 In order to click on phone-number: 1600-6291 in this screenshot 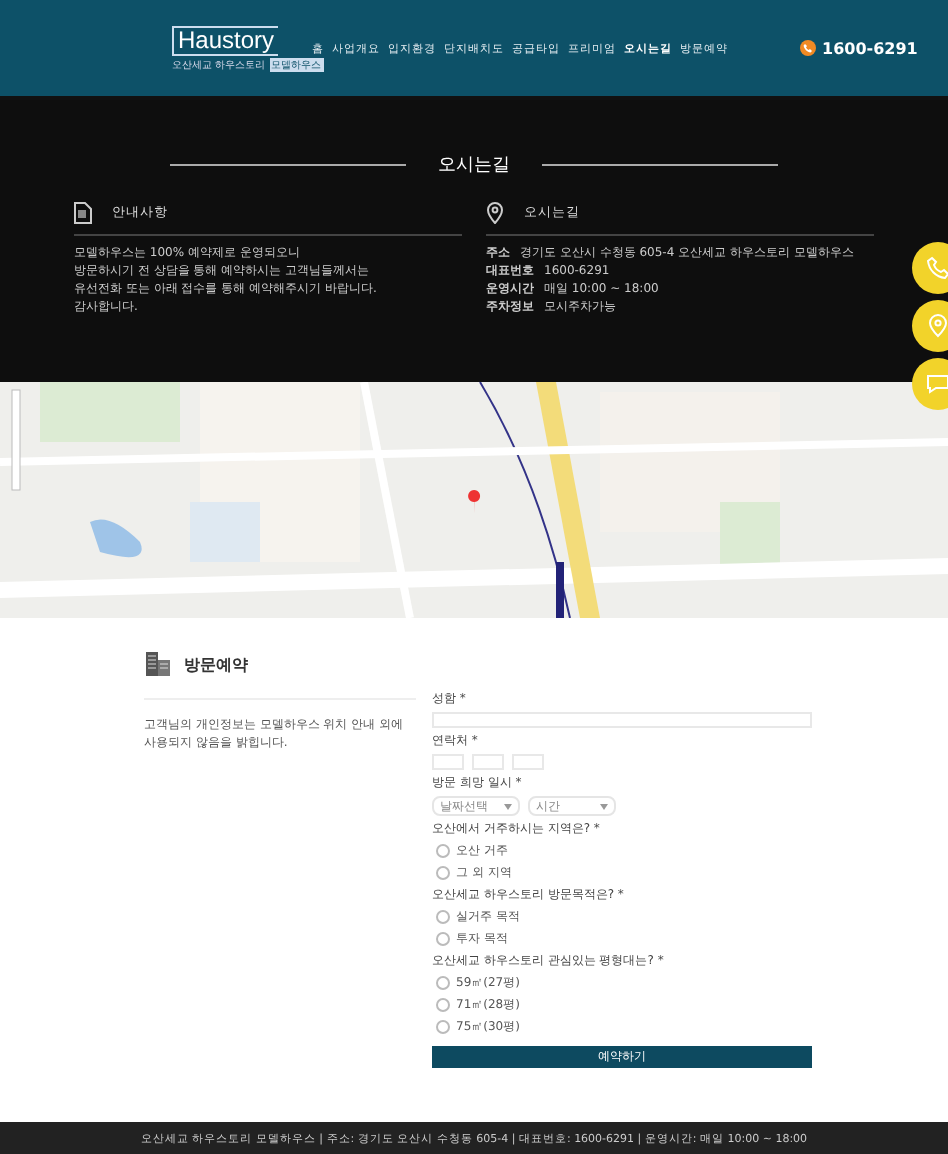, I will do `click(870, 48)`.